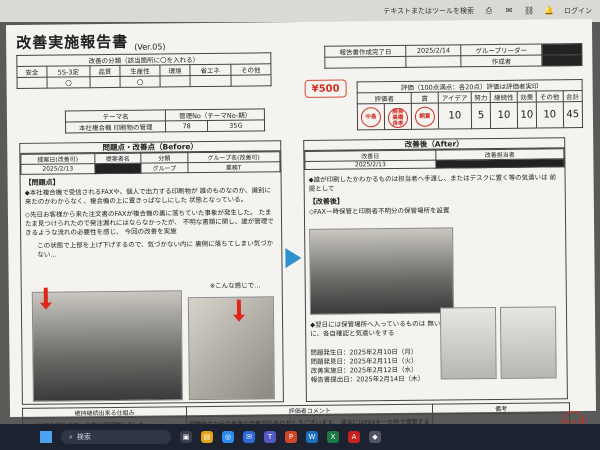  What do you see at coordinates (31, 72) in the screenshot?
I see `class-cell: 安全` at bounding box center [31, 72].